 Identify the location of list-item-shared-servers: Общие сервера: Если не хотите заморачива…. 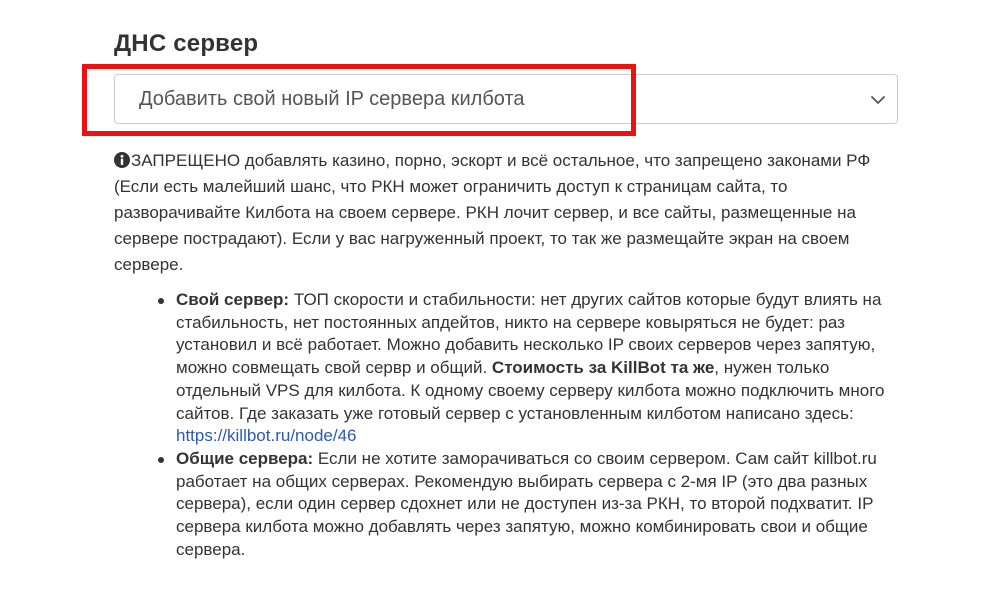
(532, 505).